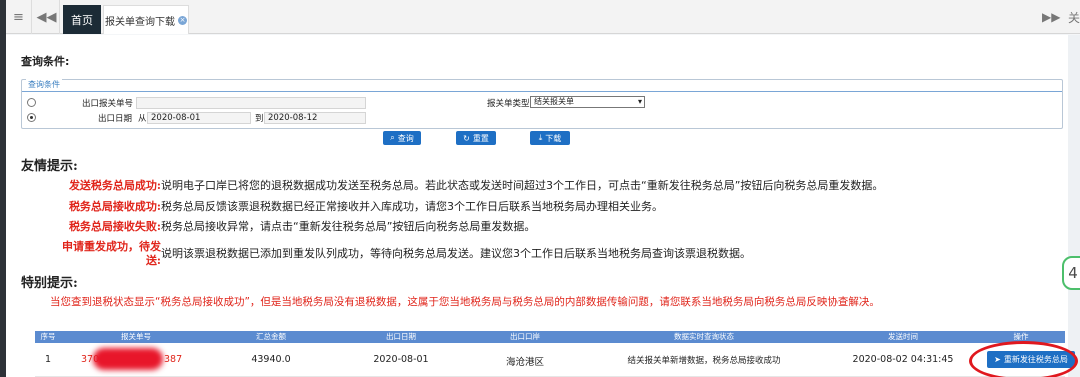  I want to click on tab-home: 首页, so click(82, 19).